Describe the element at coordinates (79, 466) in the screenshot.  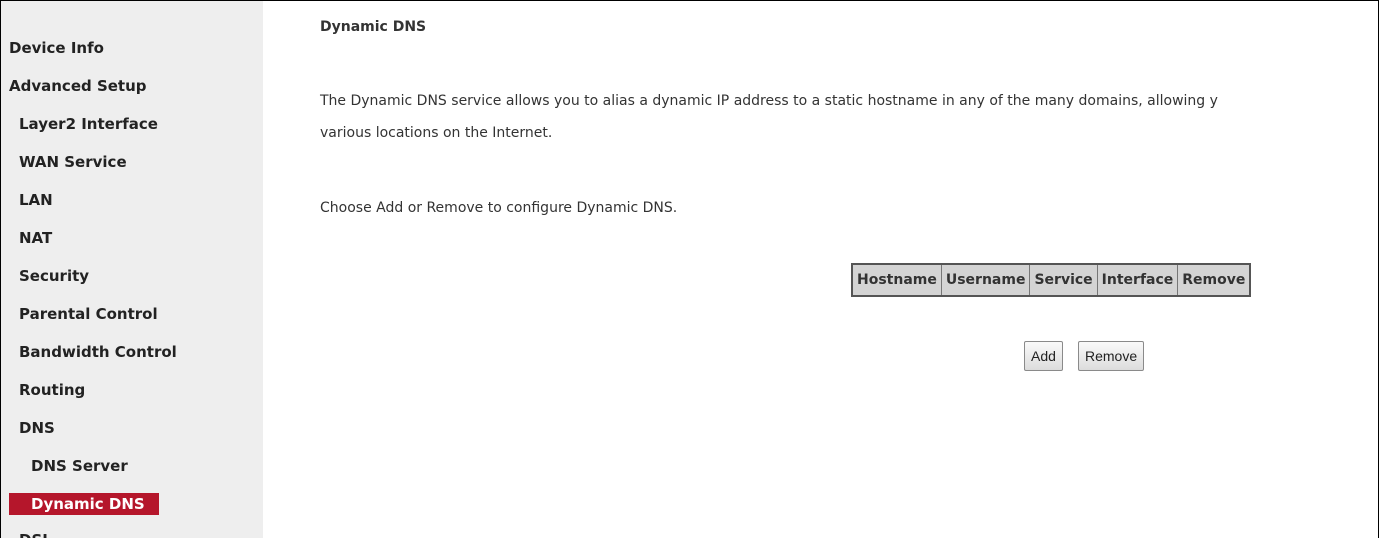
I see `sidebar-item-dns-server: DNS Server` at that location.